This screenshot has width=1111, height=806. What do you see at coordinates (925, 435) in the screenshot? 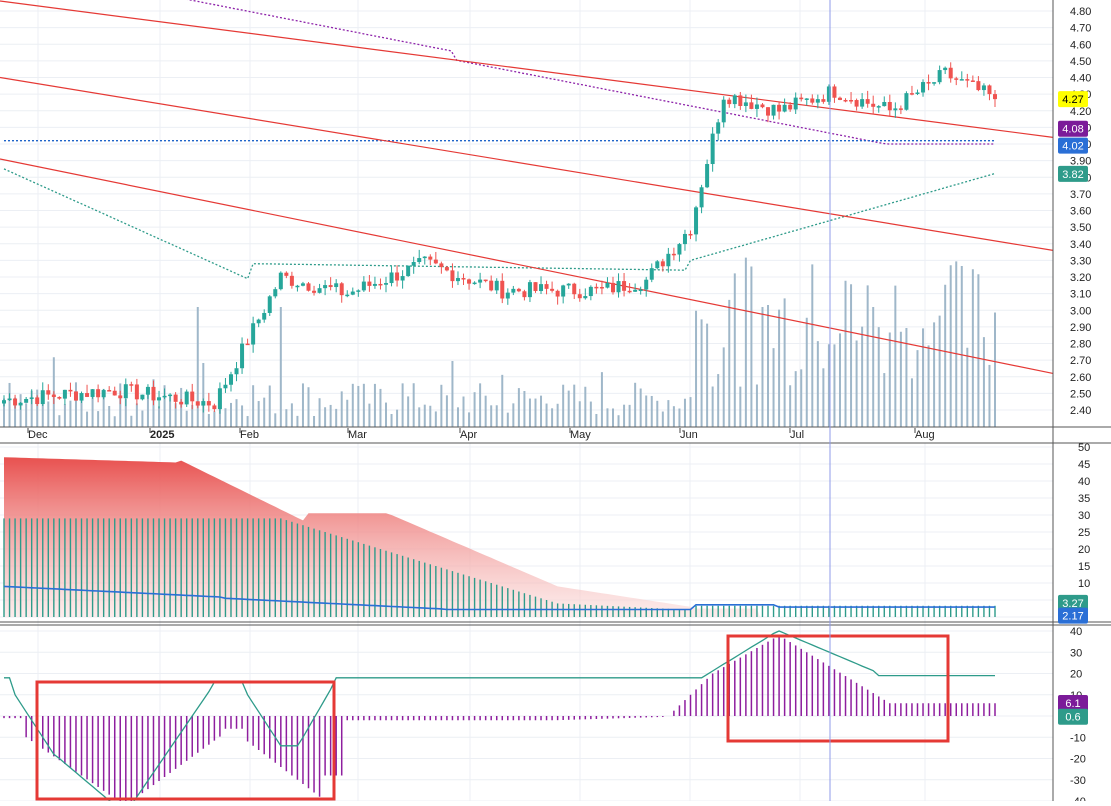
I see `x-tick-label: Aug` at bounding box center [925, 435].